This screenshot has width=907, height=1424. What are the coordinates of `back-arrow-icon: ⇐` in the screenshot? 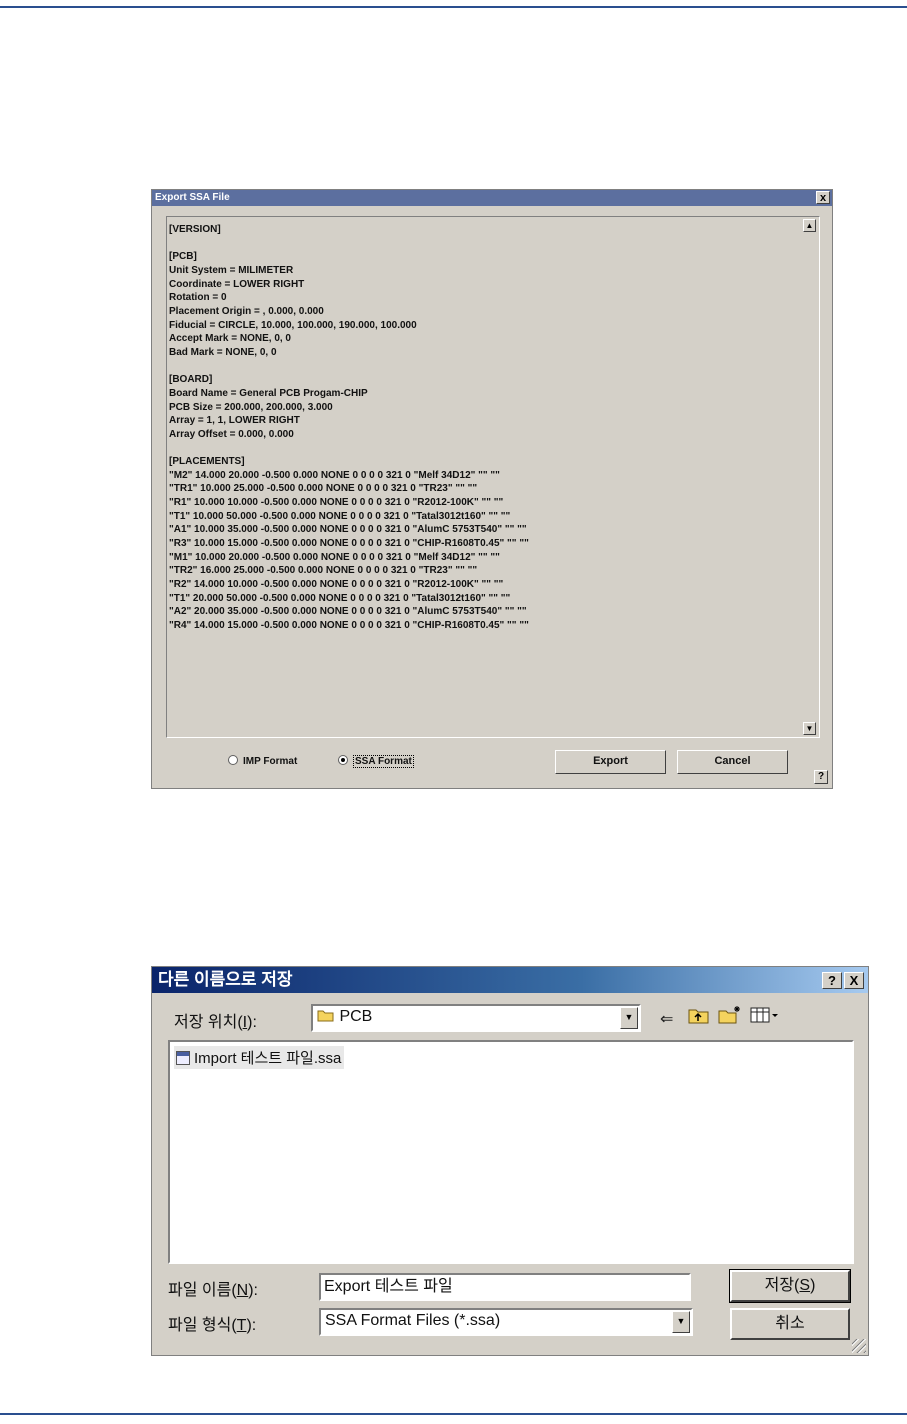 It's located at (666, 1019).